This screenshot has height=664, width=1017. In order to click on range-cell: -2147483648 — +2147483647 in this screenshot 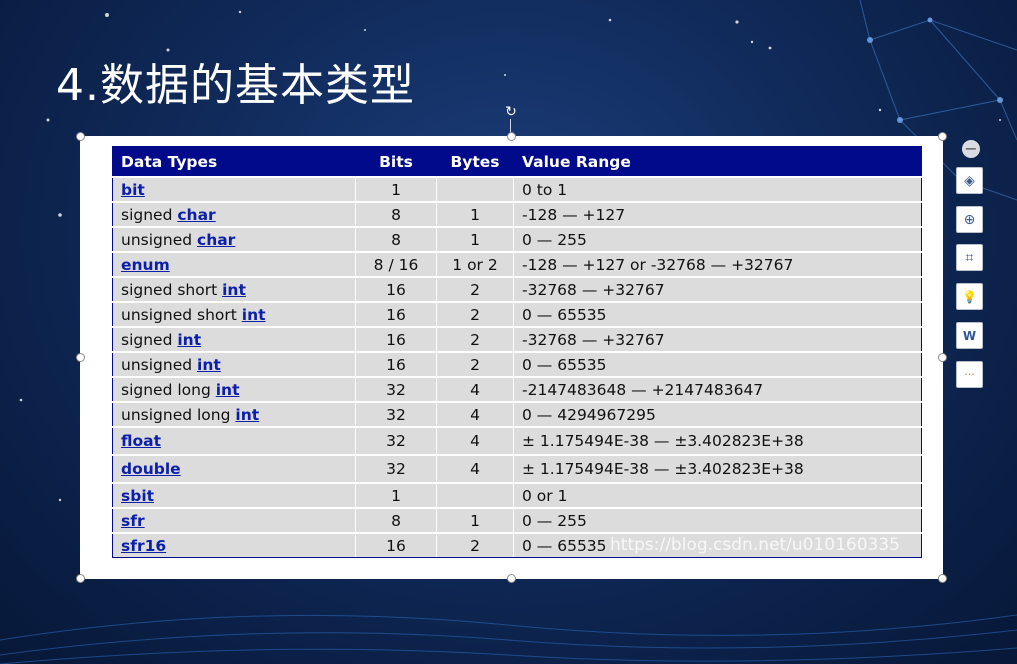, I will do `click(717, 389)`.